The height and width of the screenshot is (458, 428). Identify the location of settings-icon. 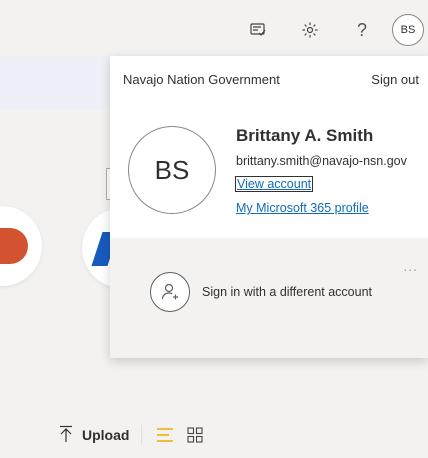
(310, 30).